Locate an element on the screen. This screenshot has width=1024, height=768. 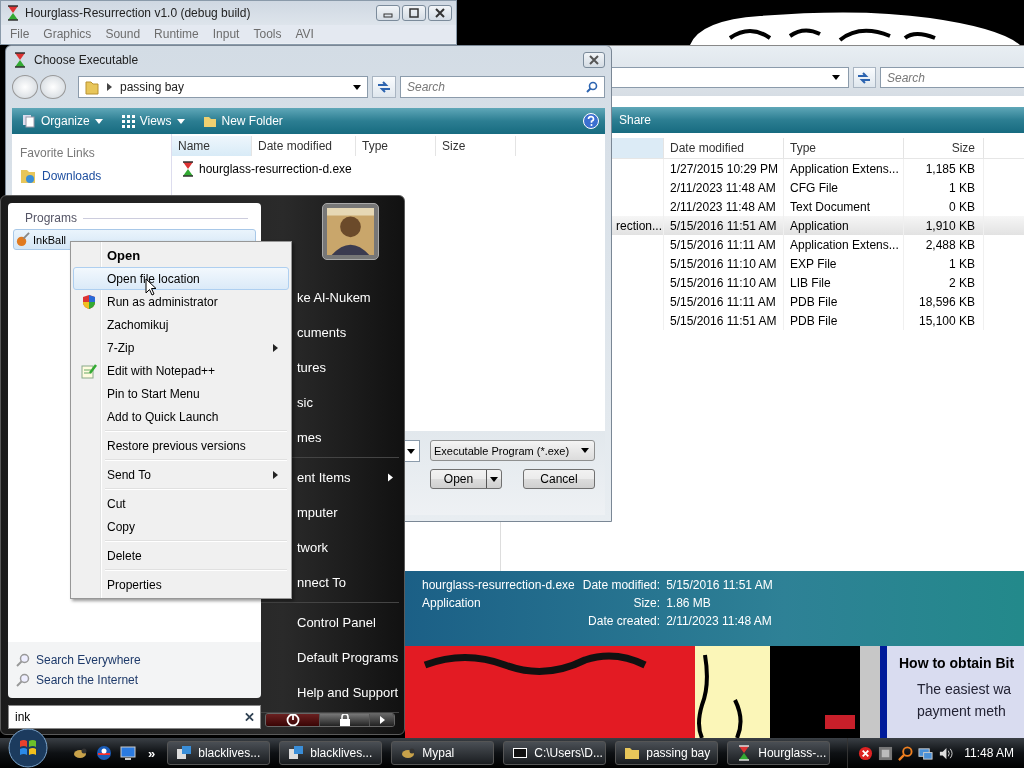
lock-button is located at coordinates (345, 720).